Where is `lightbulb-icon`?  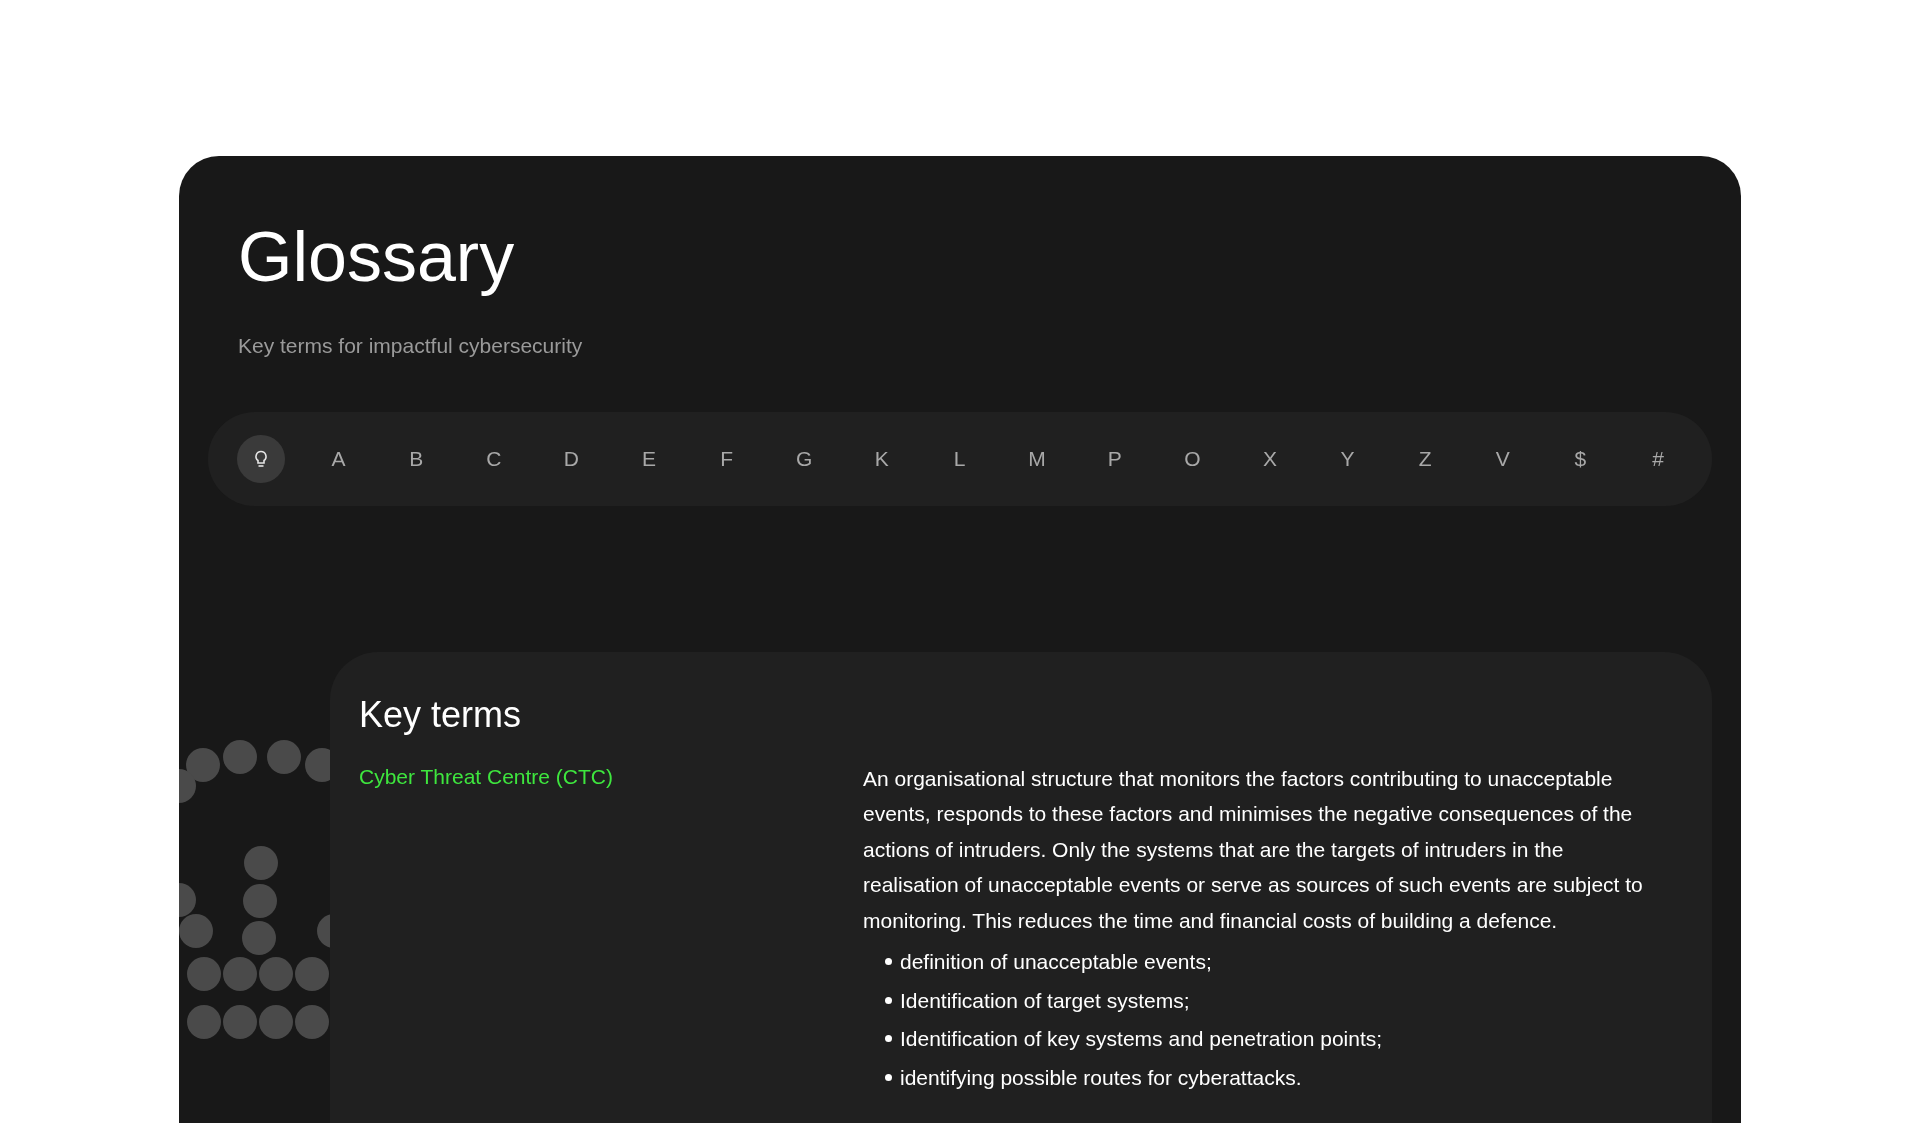
lightbulb-icon is located at coordinates (261, 458).